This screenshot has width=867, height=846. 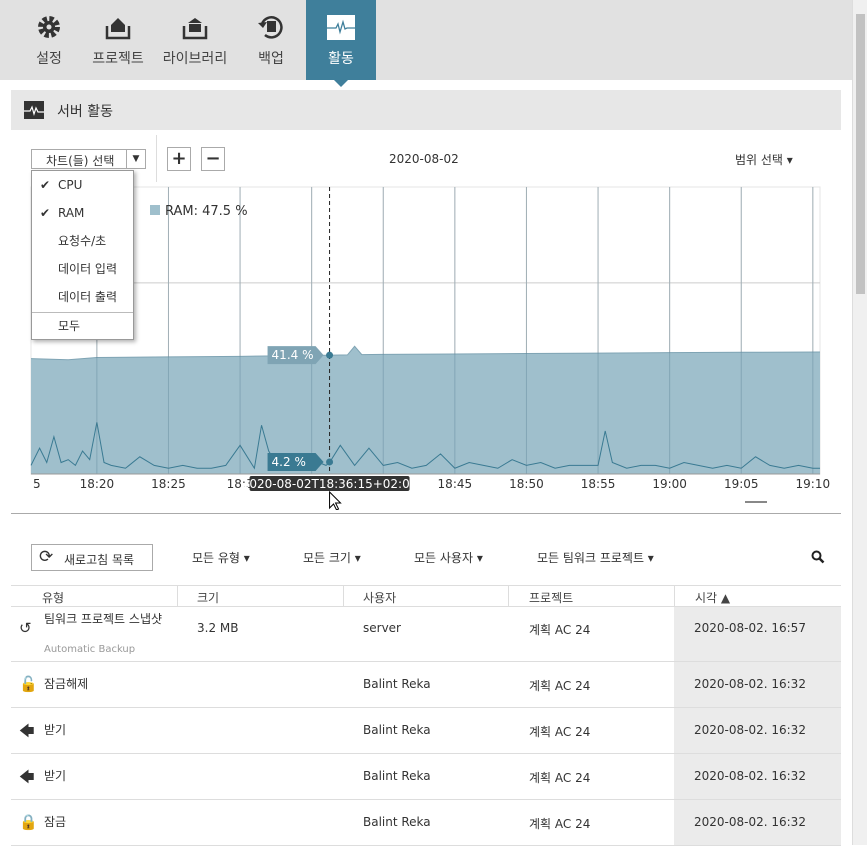 I want to click on menu-item-all: 모두, so click(x=82, y=325).